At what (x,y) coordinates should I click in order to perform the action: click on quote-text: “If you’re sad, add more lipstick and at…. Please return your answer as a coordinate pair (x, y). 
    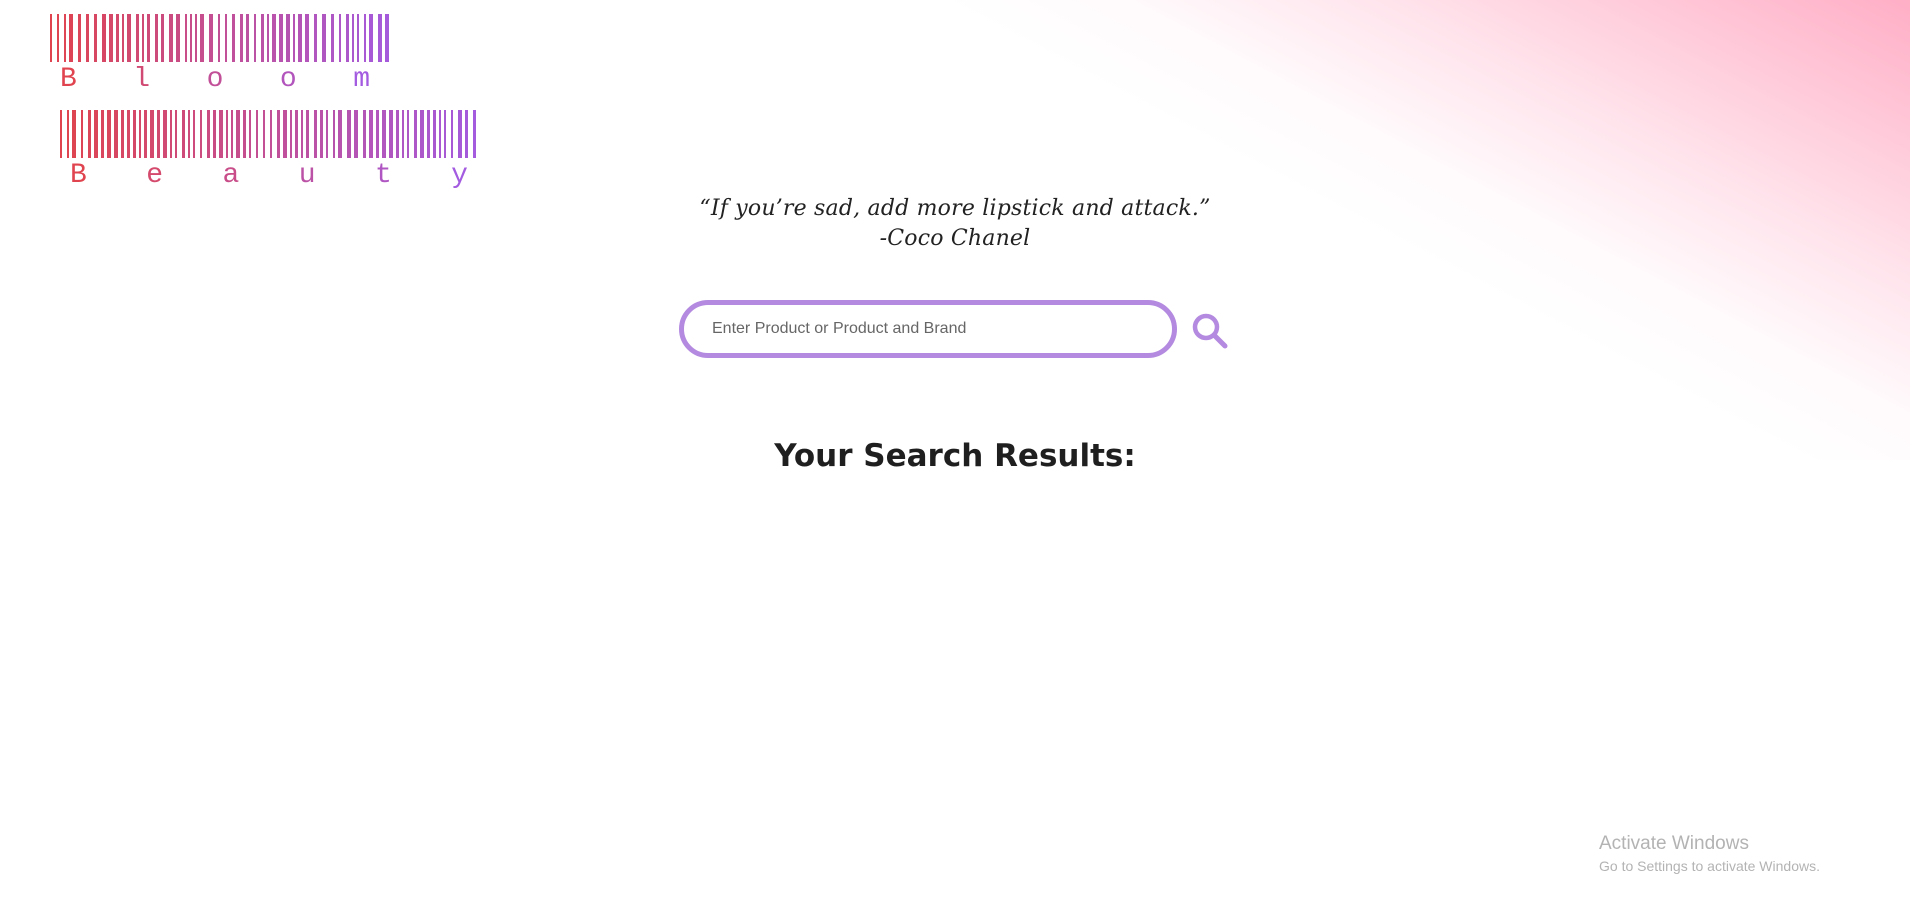
    Looking at the image, I should click on (955, 208).